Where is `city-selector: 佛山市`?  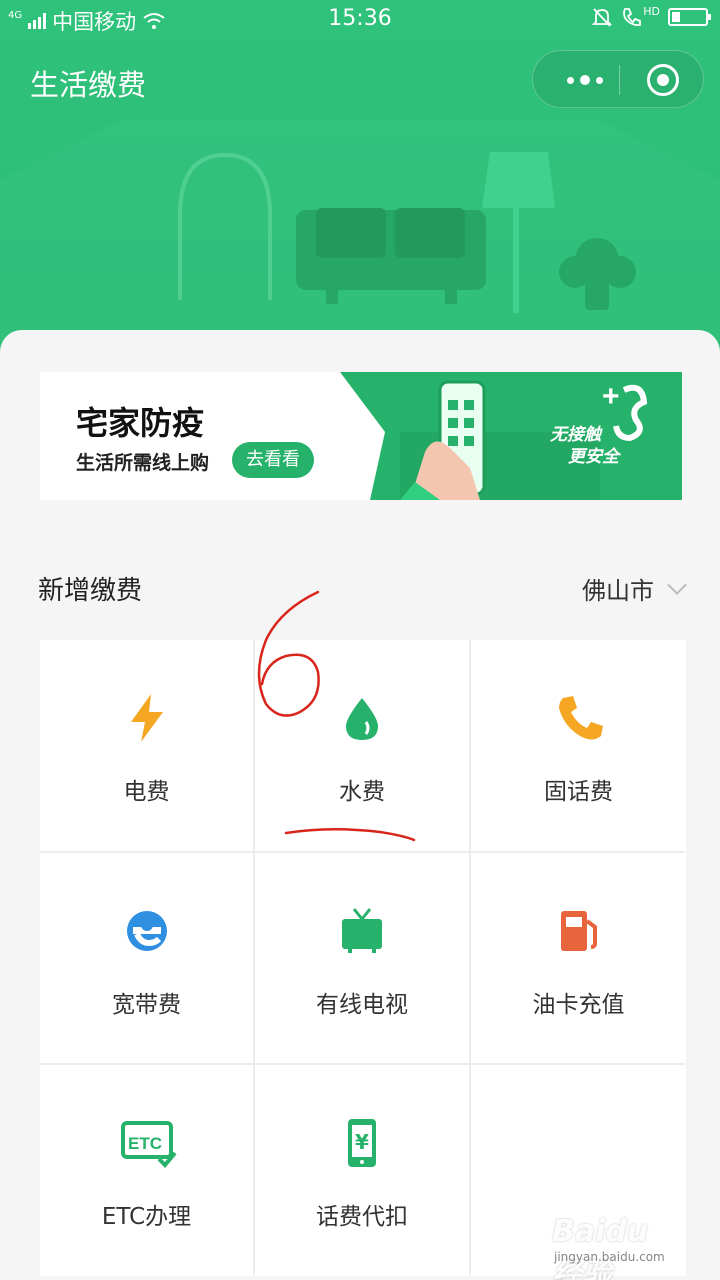 city-selector: 佛山市 is located at coordinates (634, 588).